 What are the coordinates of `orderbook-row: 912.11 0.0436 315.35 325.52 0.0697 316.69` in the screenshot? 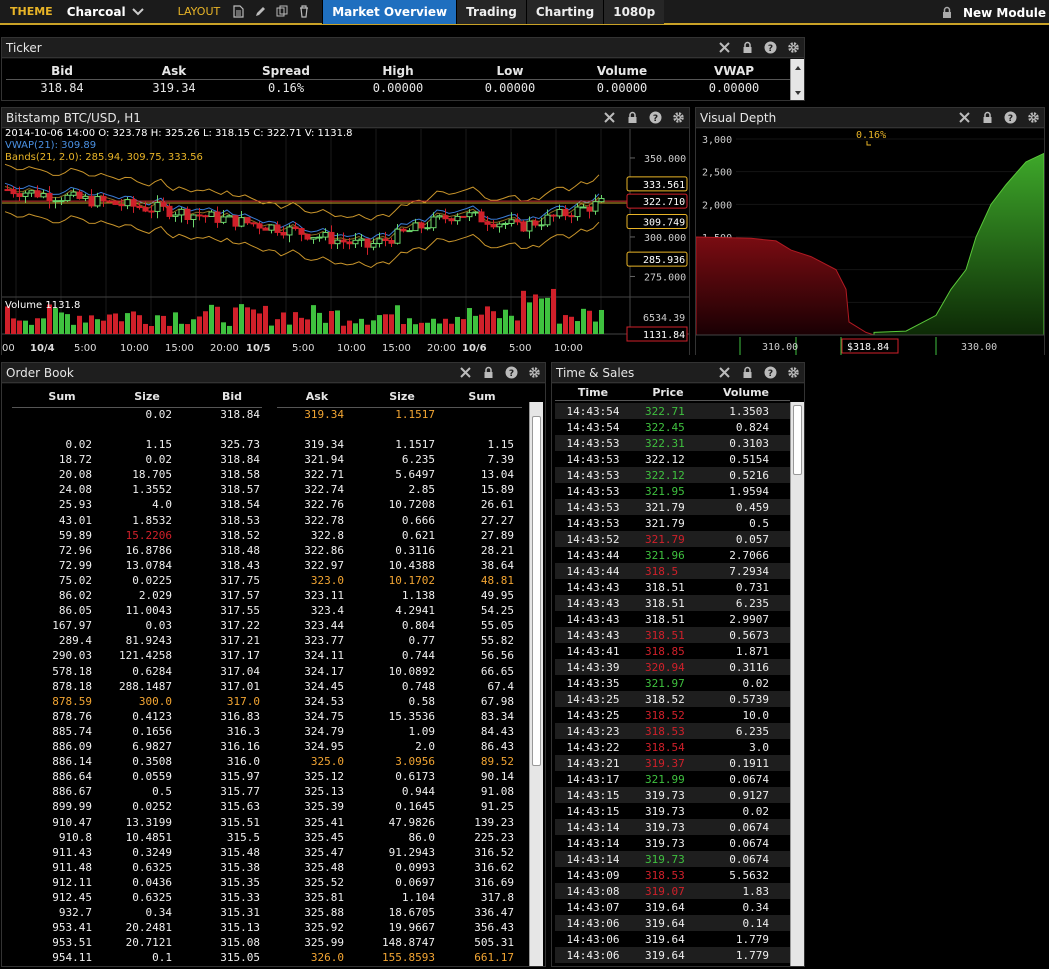 It's located at (264, 883).